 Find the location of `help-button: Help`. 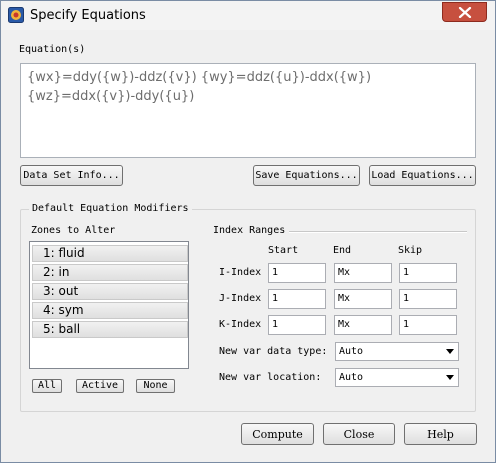

help-button: Help is located at coordinates (440, 434).